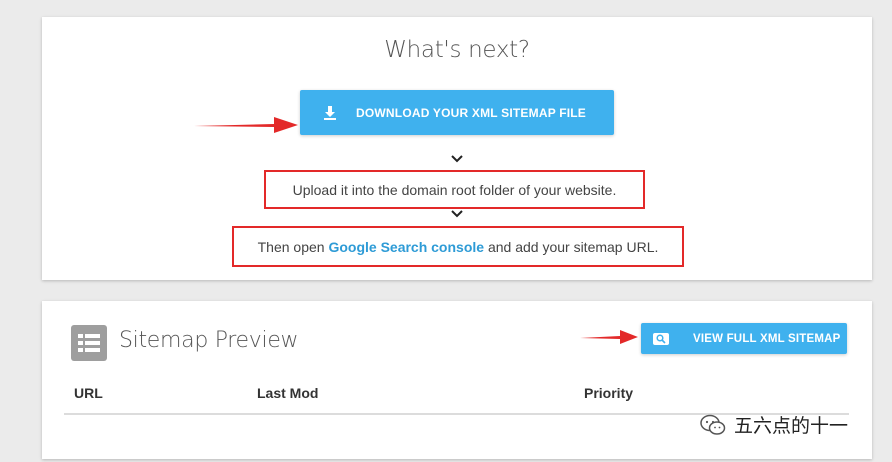  What do you see at coordinates (88, 393) in the screenshot?
I see `column-header-url: URL` at bounding box center [88, 393].